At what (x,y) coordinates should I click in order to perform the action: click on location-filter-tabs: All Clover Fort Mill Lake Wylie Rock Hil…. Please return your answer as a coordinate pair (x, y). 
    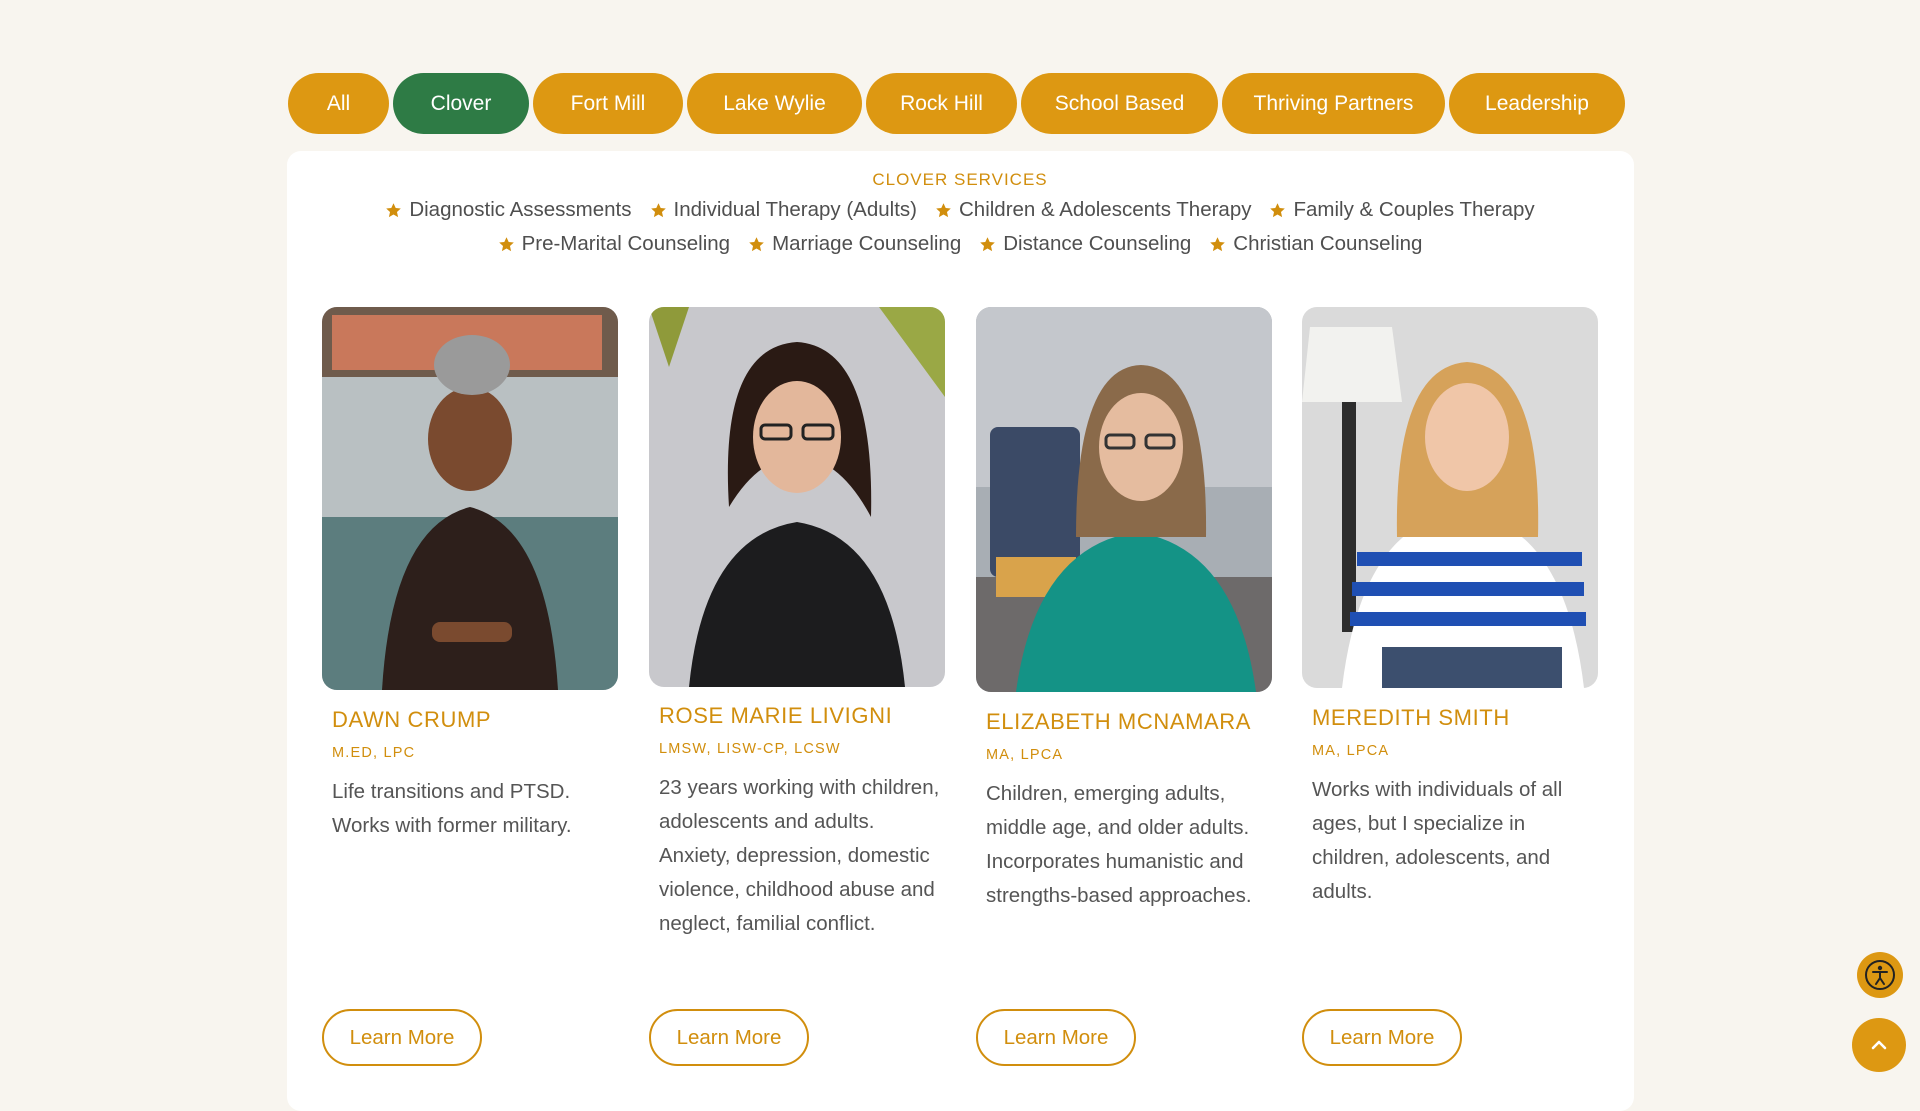
    Looking at the image, I should click on (956, 103).